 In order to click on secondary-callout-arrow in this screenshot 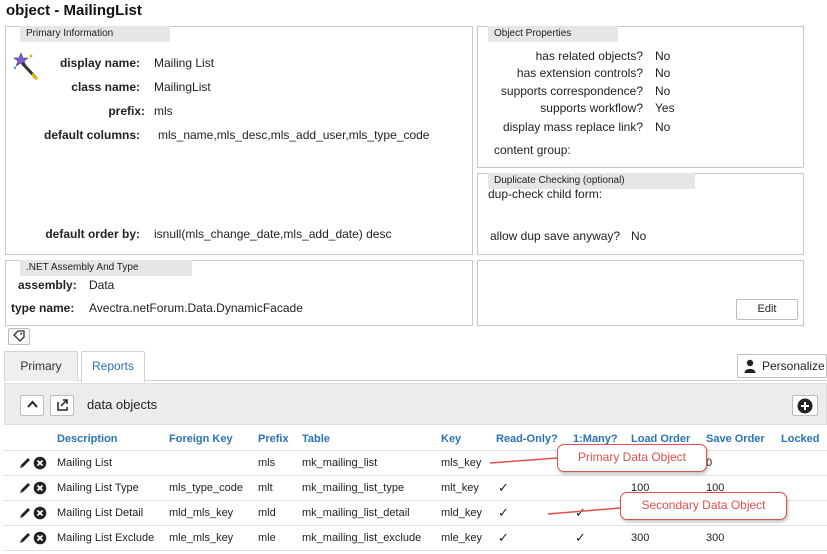, I will do `click(584, 511)`.